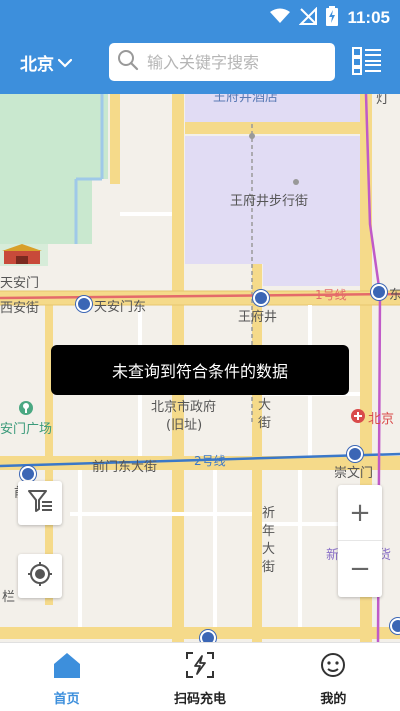 Image resolution: width=400 pixels, height=711 pixels. Describe the element at coordinates (67, 667) in the screenshot. I see `home-icon` at that location.